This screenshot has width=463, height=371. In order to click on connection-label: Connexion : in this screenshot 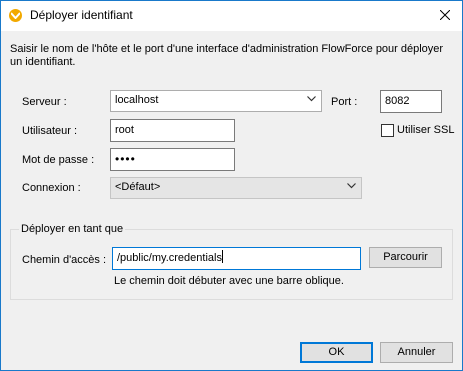, I will do `click(51, 188)`.